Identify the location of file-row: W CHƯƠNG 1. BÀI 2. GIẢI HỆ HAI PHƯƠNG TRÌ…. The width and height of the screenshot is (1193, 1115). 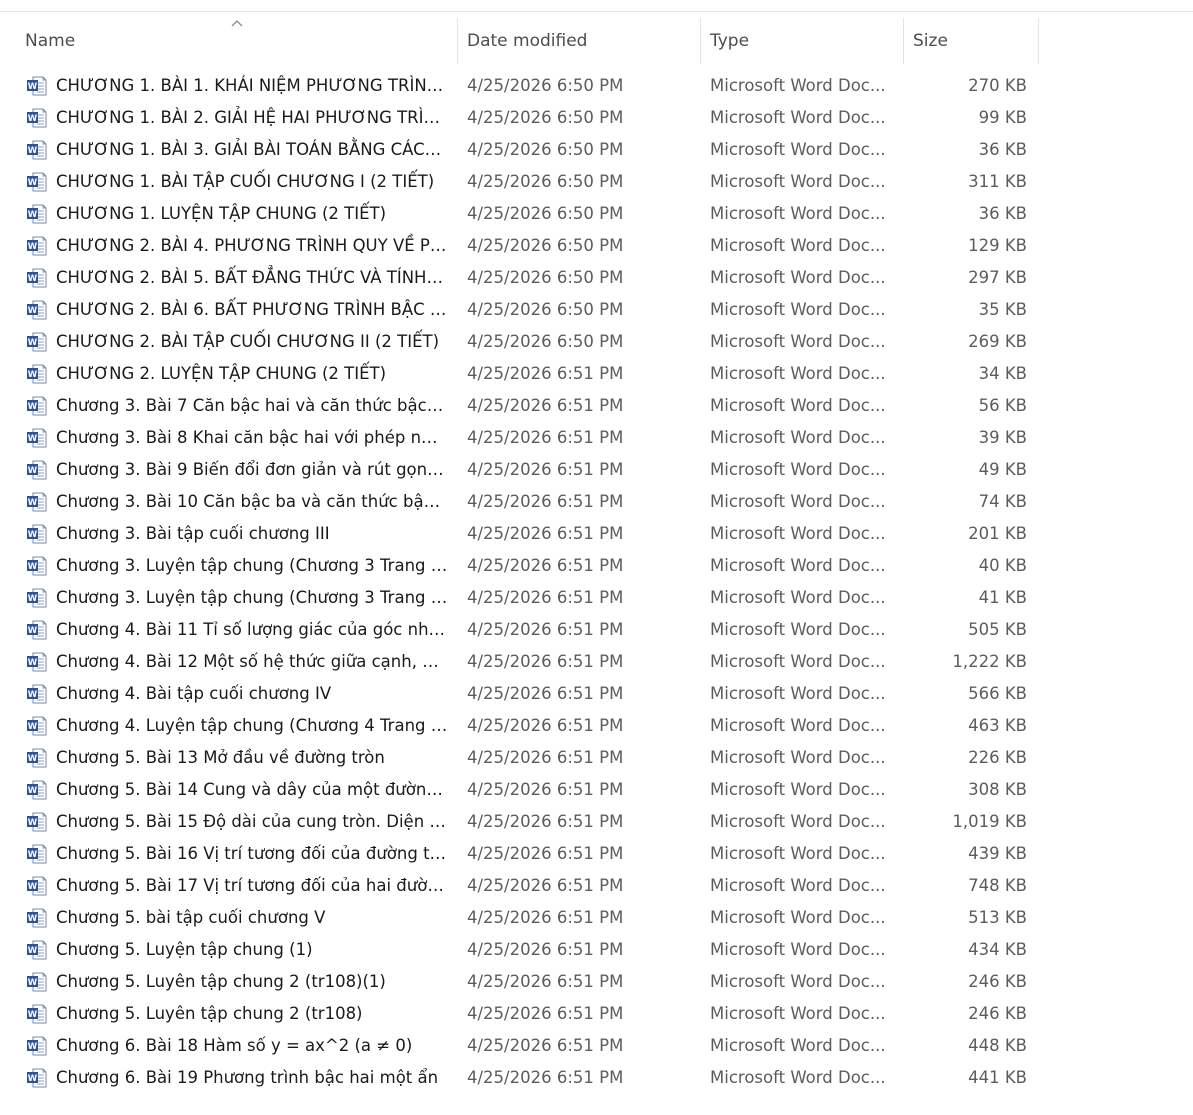
(596, 118).